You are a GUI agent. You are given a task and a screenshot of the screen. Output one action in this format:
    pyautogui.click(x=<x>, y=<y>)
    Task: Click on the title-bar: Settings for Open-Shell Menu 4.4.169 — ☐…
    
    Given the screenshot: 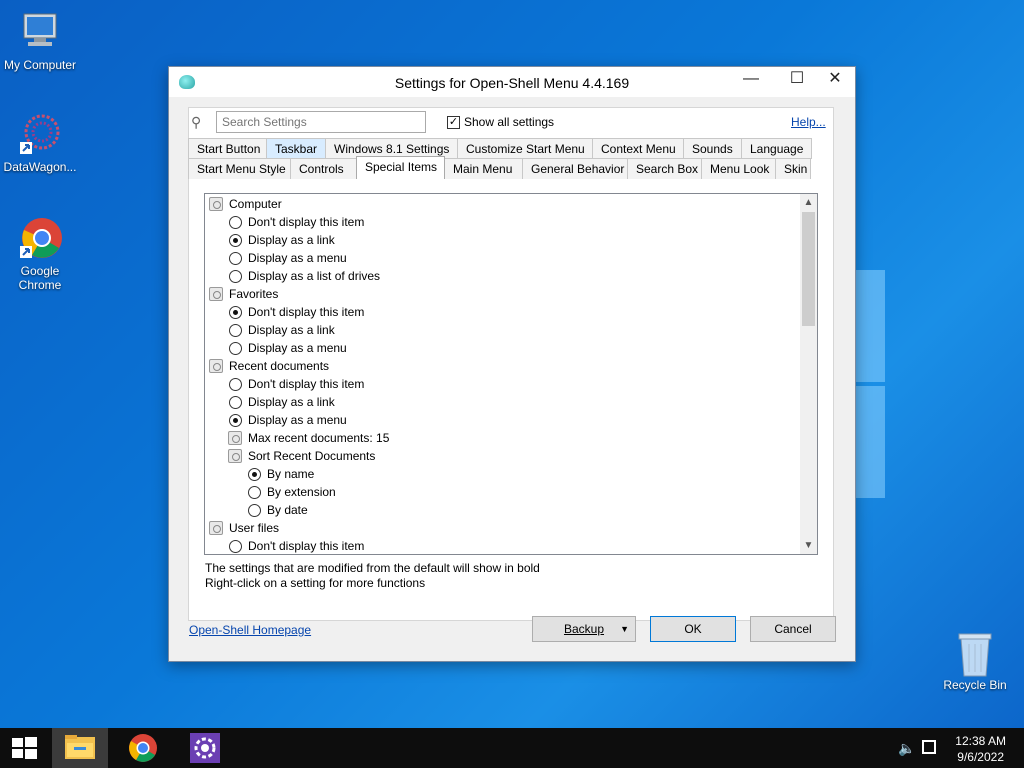 What is the action you would take?
    pyautogui.click(x=512, y=82)
    